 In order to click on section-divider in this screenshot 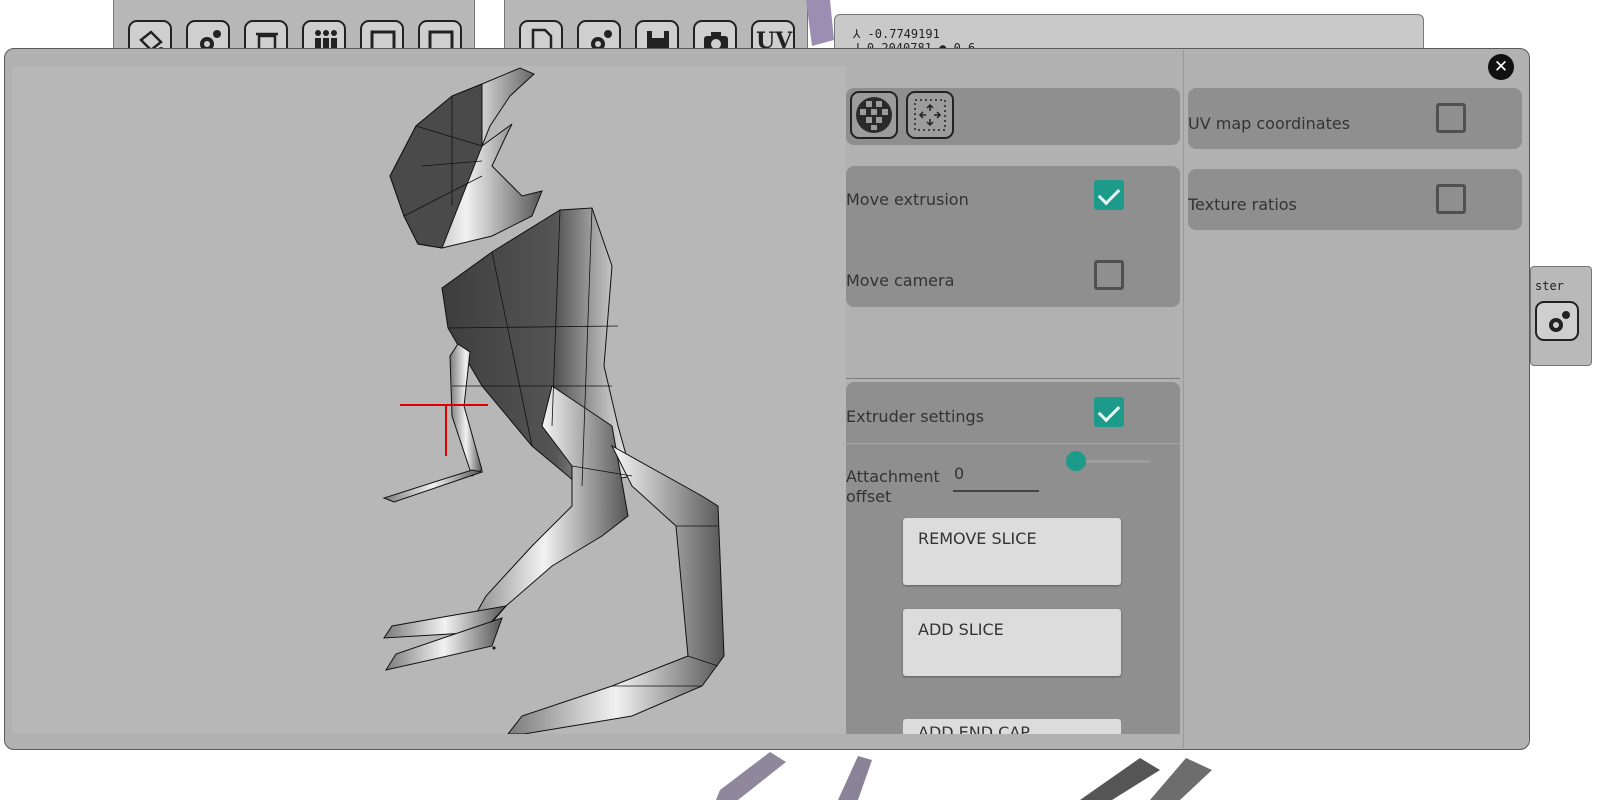, I will do `click(1013, 378)`.